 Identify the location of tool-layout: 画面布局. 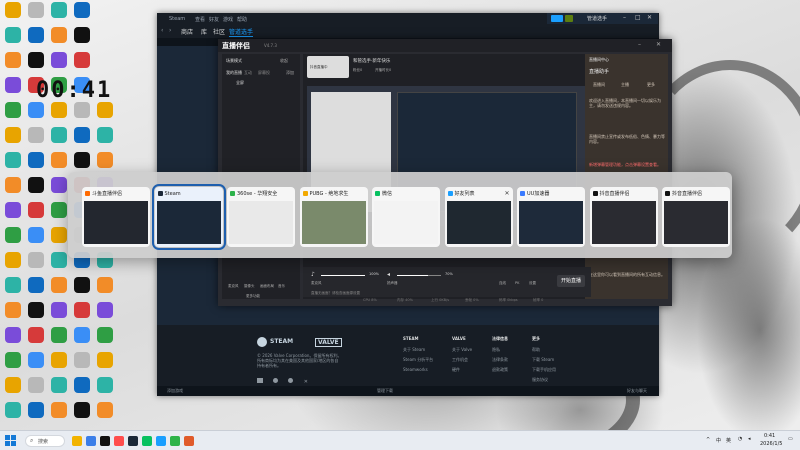
(267, 286).